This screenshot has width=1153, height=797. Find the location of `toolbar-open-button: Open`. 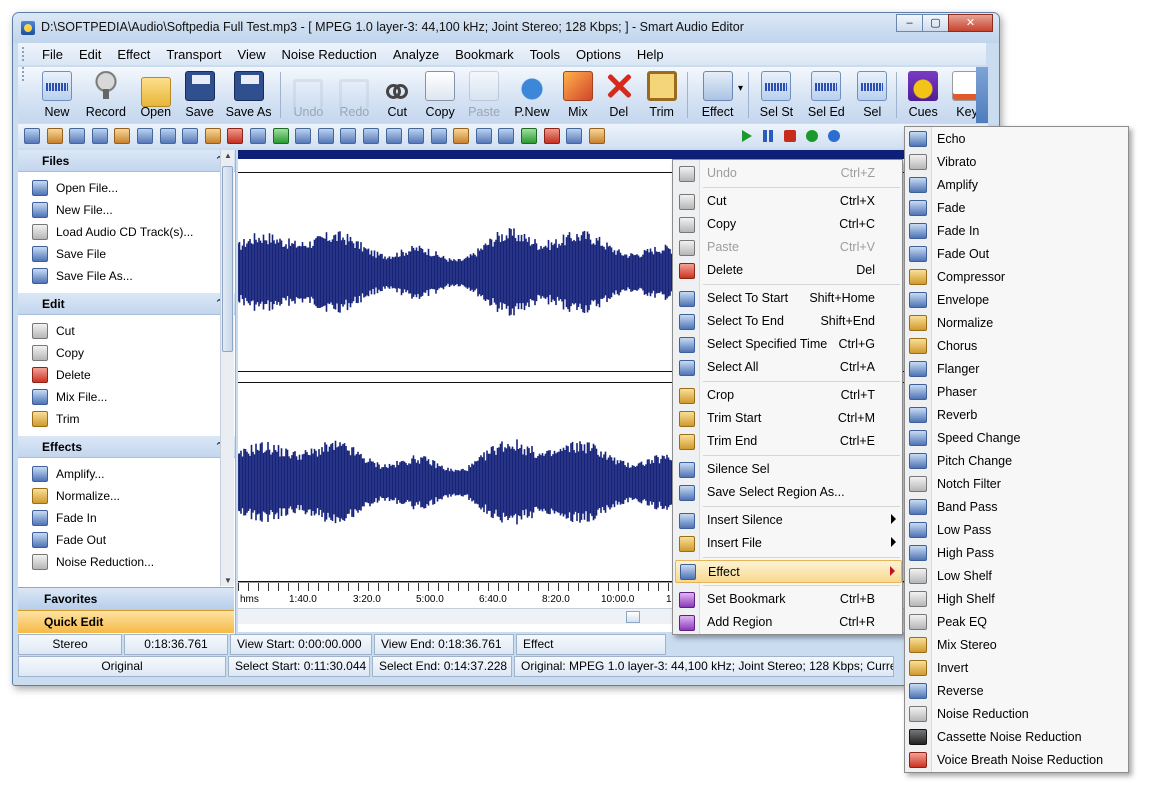

toolbar-open-button: Open is located at coordinates (156, 94).